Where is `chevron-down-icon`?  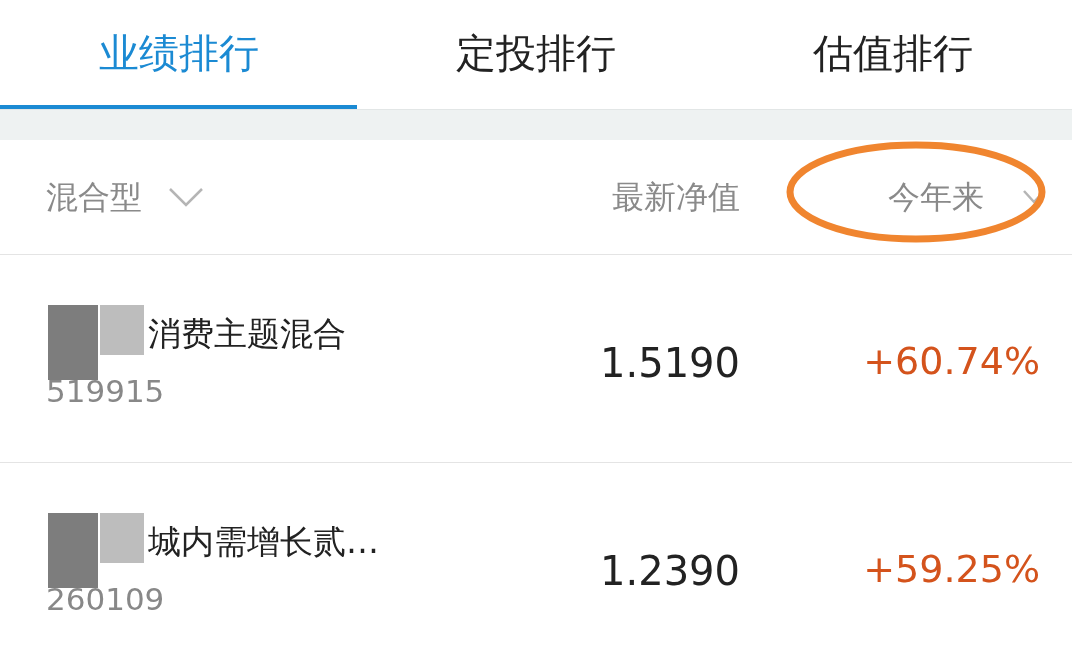
chevron-down-icon is located at coordinates (186, 197).